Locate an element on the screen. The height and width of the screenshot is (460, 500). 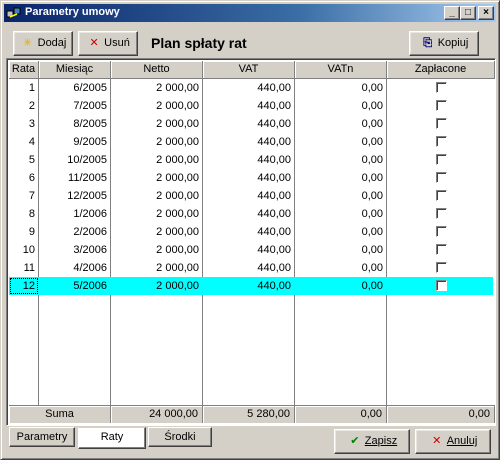
table-row: 8 1/2006 2 000,00 440,00 0,00 is located at coordinates (251, 214).